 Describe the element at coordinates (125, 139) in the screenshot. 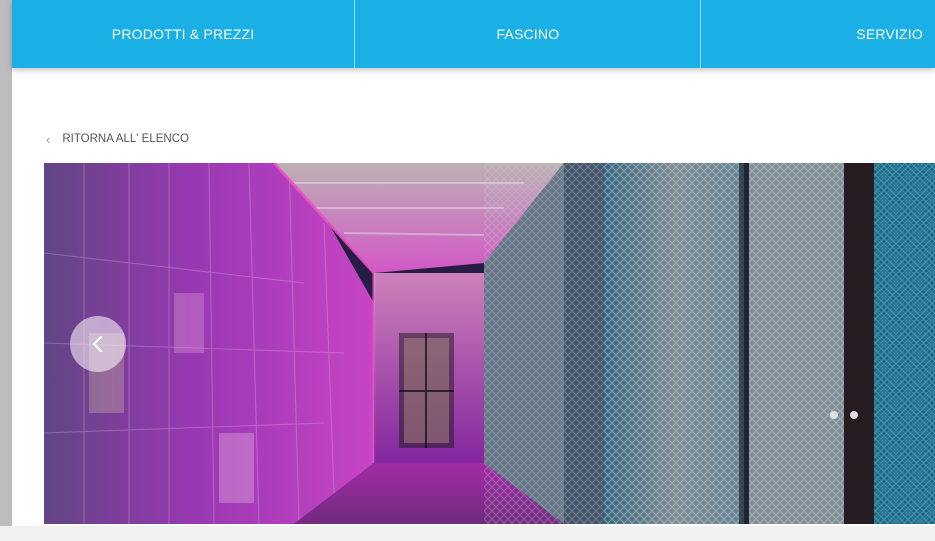

I see `back-to-list-label: RITORNA ALL' ELENCO` at that location.